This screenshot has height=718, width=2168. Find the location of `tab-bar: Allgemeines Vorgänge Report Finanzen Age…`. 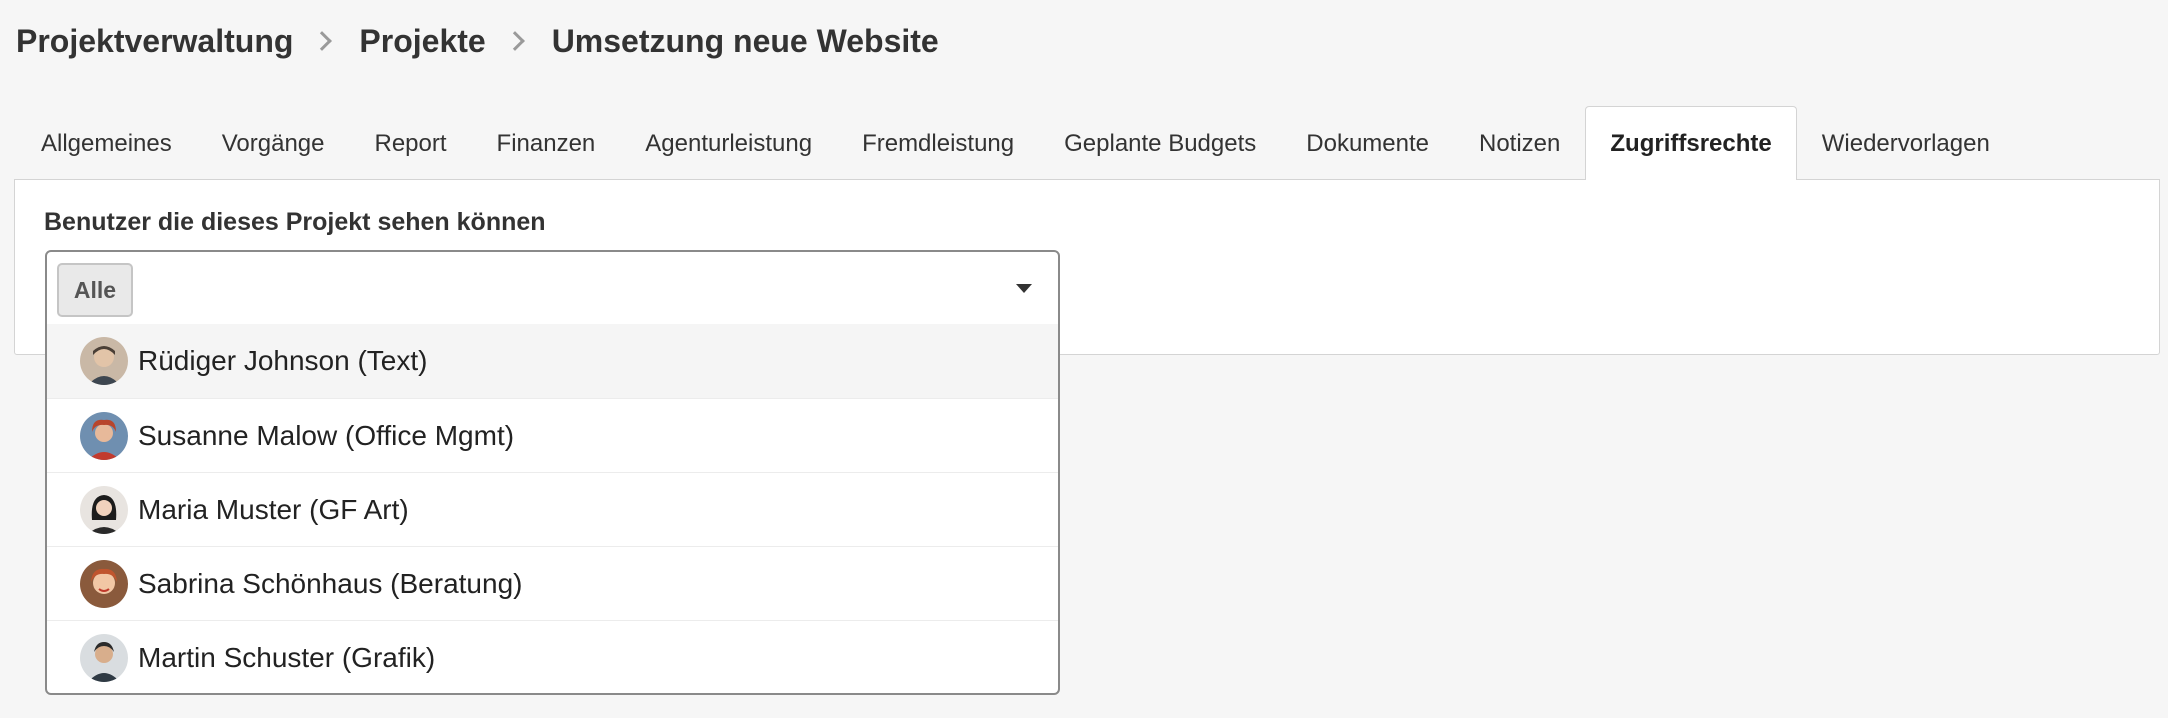

tab-bar: Allgemeines Vorgänge Report Finanzen Age… is located at coordinates (1015, 143).